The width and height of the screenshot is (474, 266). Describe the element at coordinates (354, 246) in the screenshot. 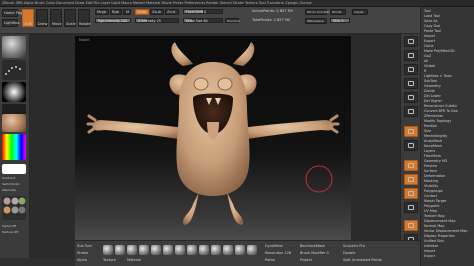

I see `sculptris-pro-label: Sculptris Pro` at that location.